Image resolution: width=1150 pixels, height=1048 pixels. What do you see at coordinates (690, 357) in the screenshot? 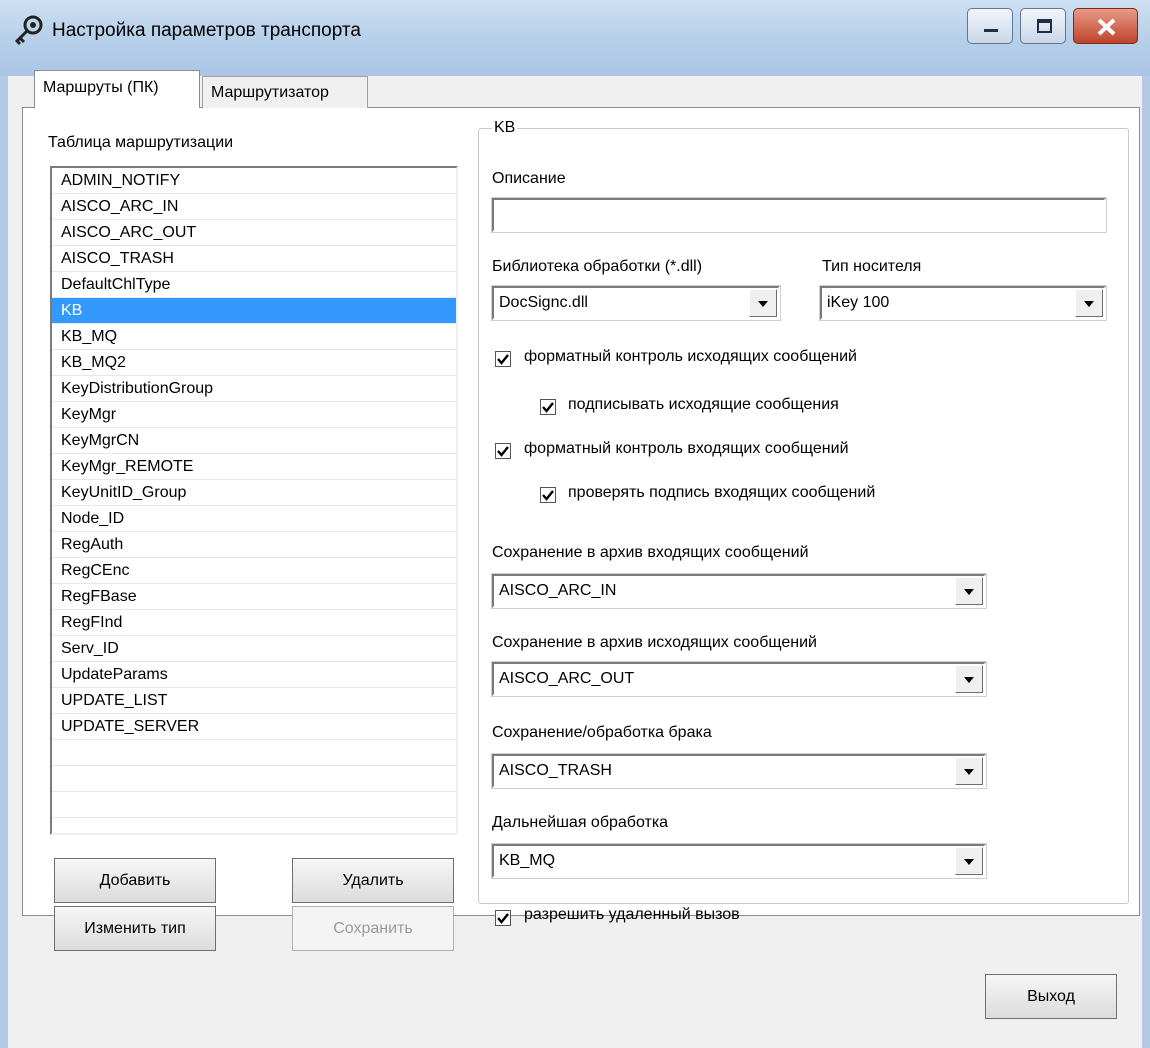
I see `outgoing-format-label: форматный контроль исходящих сообщений` at bounding box center [690, 357].